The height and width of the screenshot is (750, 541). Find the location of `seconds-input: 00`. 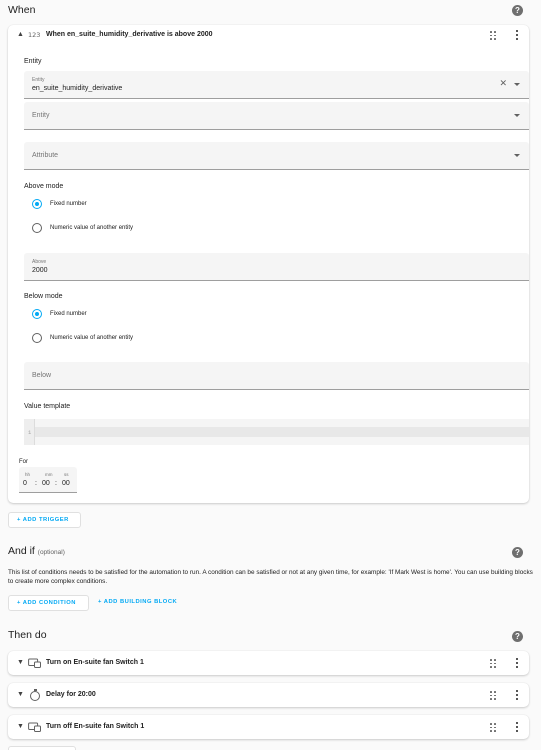

seconds-input: 00 is located at coordinates (66, 483).